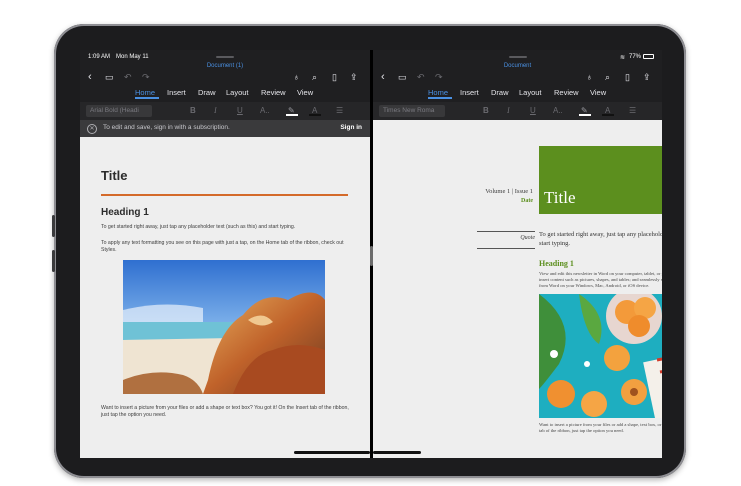 The image size is (741, 486). What do you see at coordinates (132, 57) in the screenshot?
I see `status-date: Mon May 11` at bounding box center [132, 57].